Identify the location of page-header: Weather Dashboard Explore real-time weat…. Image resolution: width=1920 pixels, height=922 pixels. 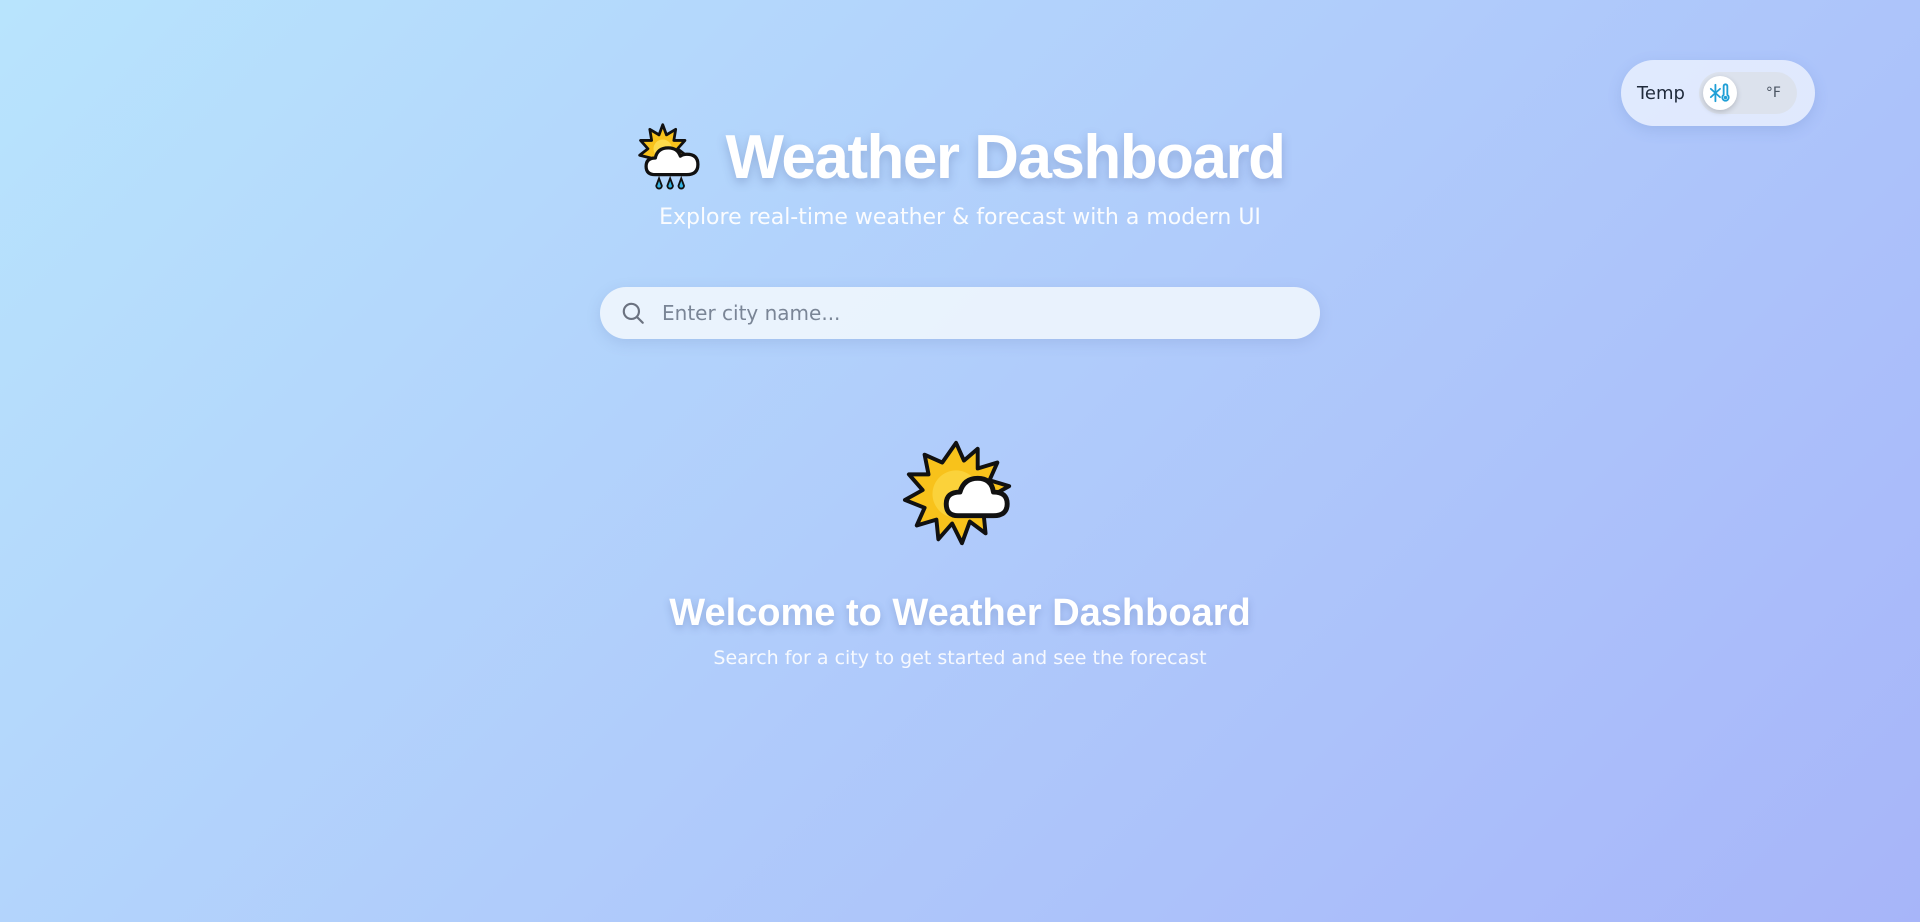
(960, 174).